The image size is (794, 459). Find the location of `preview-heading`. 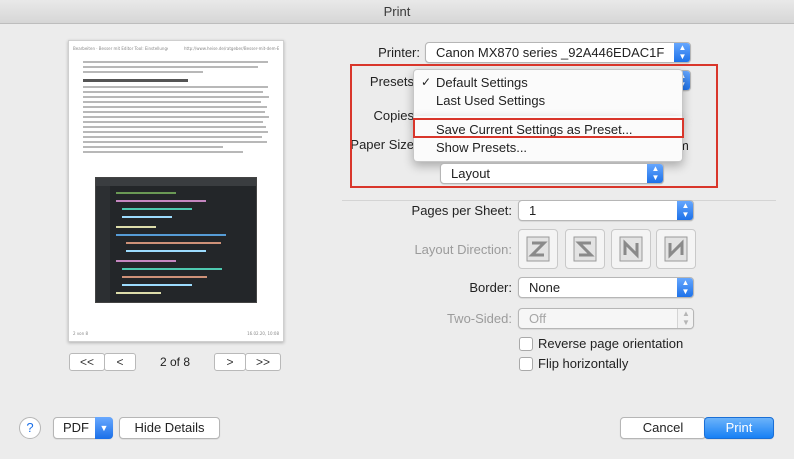

preview-heading is located at coordinates (135, 80).